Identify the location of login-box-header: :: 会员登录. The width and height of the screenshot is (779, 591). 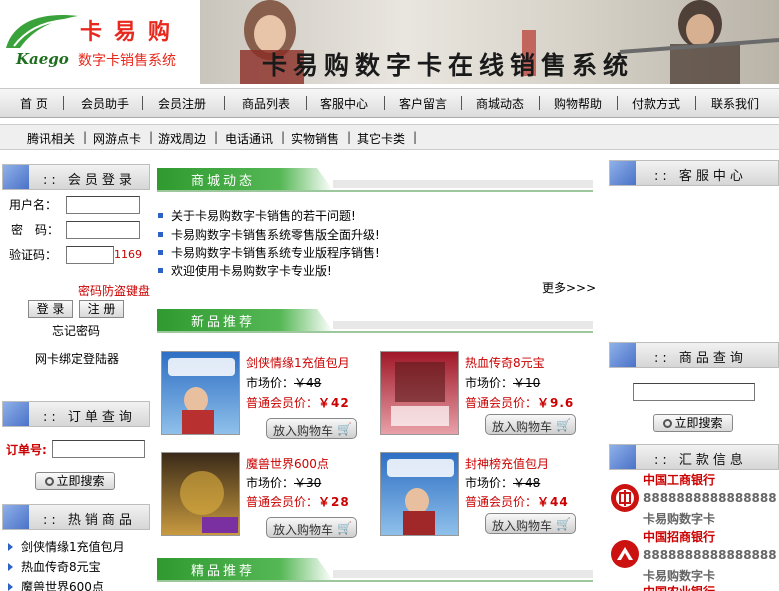
(76, 177).